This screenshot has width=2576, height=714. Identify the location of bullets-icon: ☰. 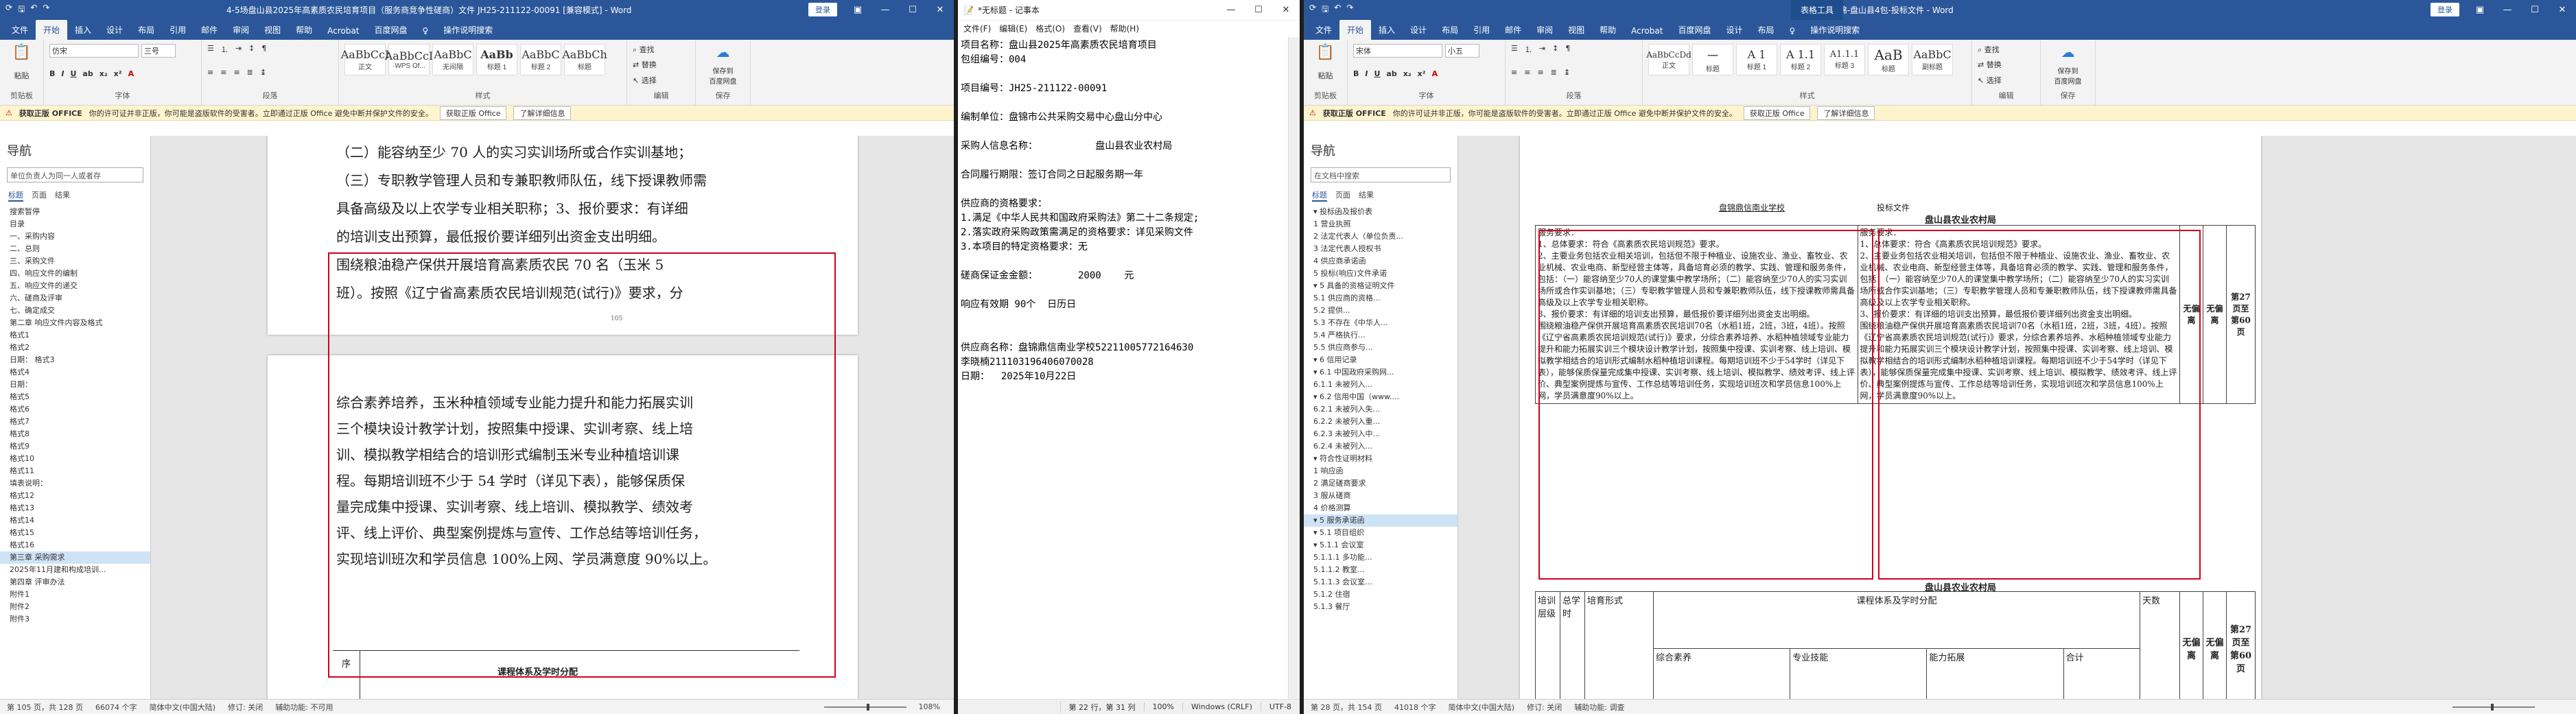
(210, 49).